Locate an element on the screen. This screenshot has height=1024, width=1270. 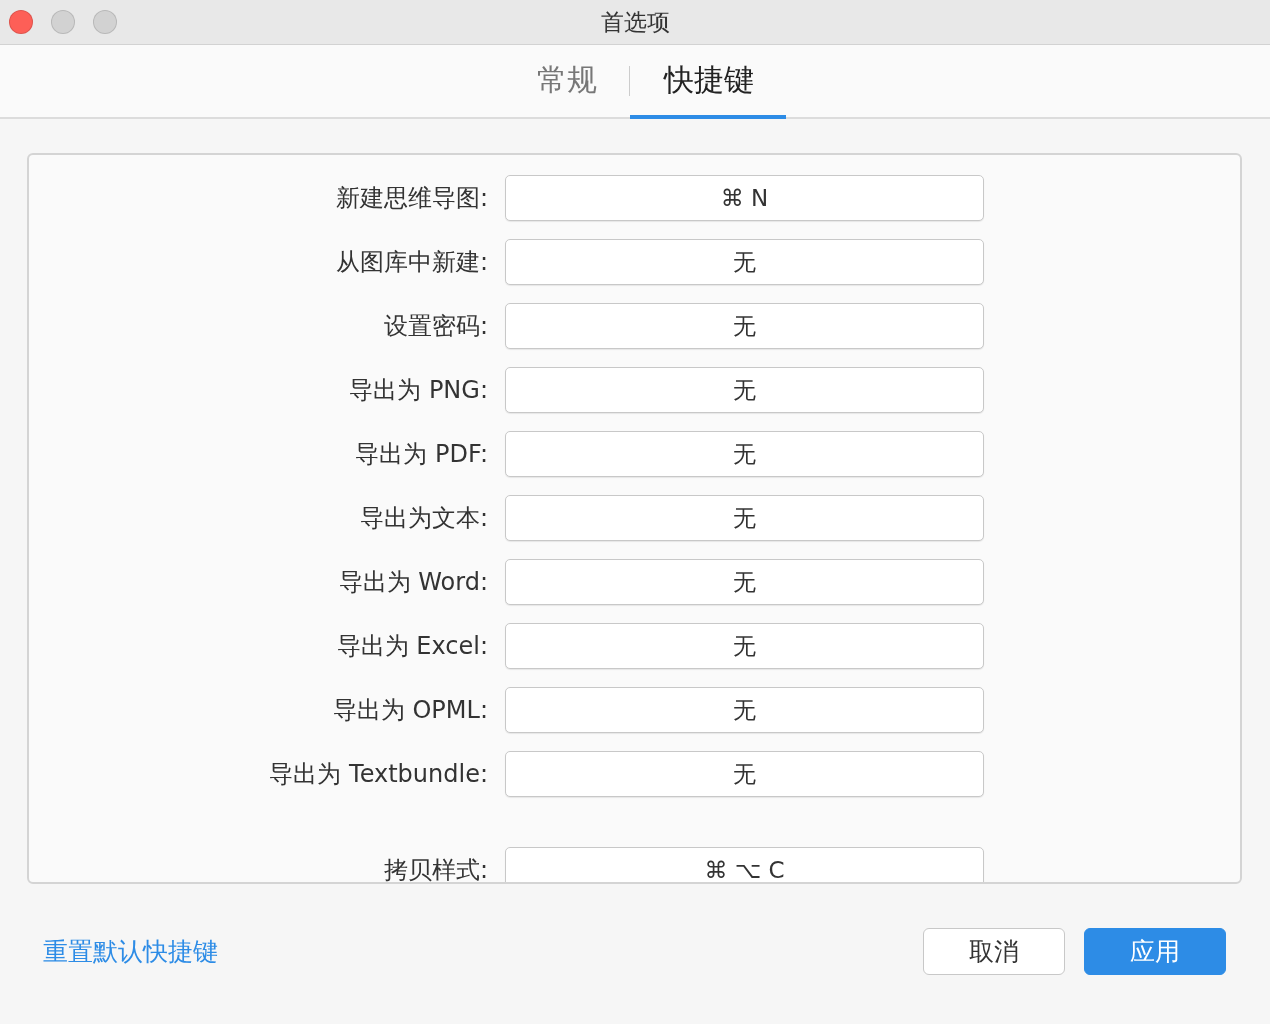
minimize-icon is located at coordinates (63, 22).